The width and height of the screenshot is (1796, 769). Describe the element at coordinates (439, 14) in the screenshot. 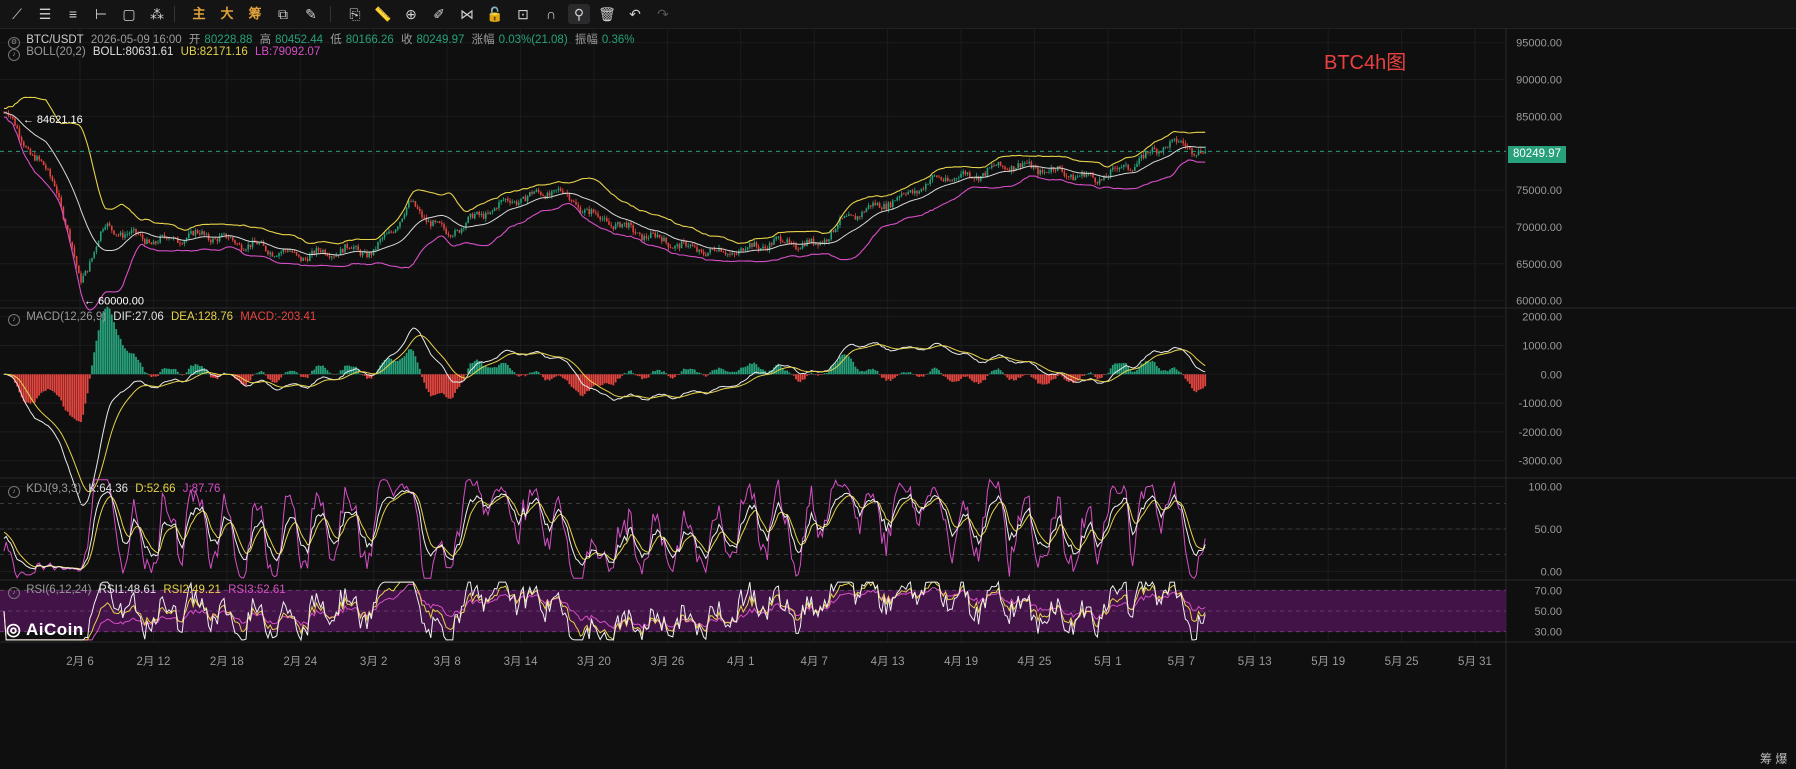

I see `brush-icon: ✐` at that location.